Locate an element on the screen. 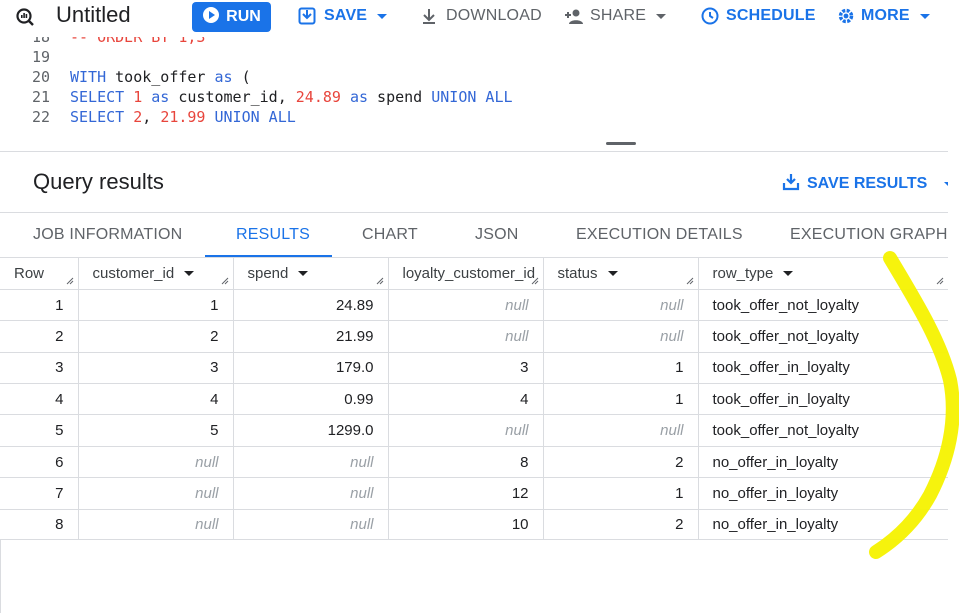 The image size is (959, 613). column-header-loyalty-customer-id: loyalty_customer_id is located at coordinates (466, 274).